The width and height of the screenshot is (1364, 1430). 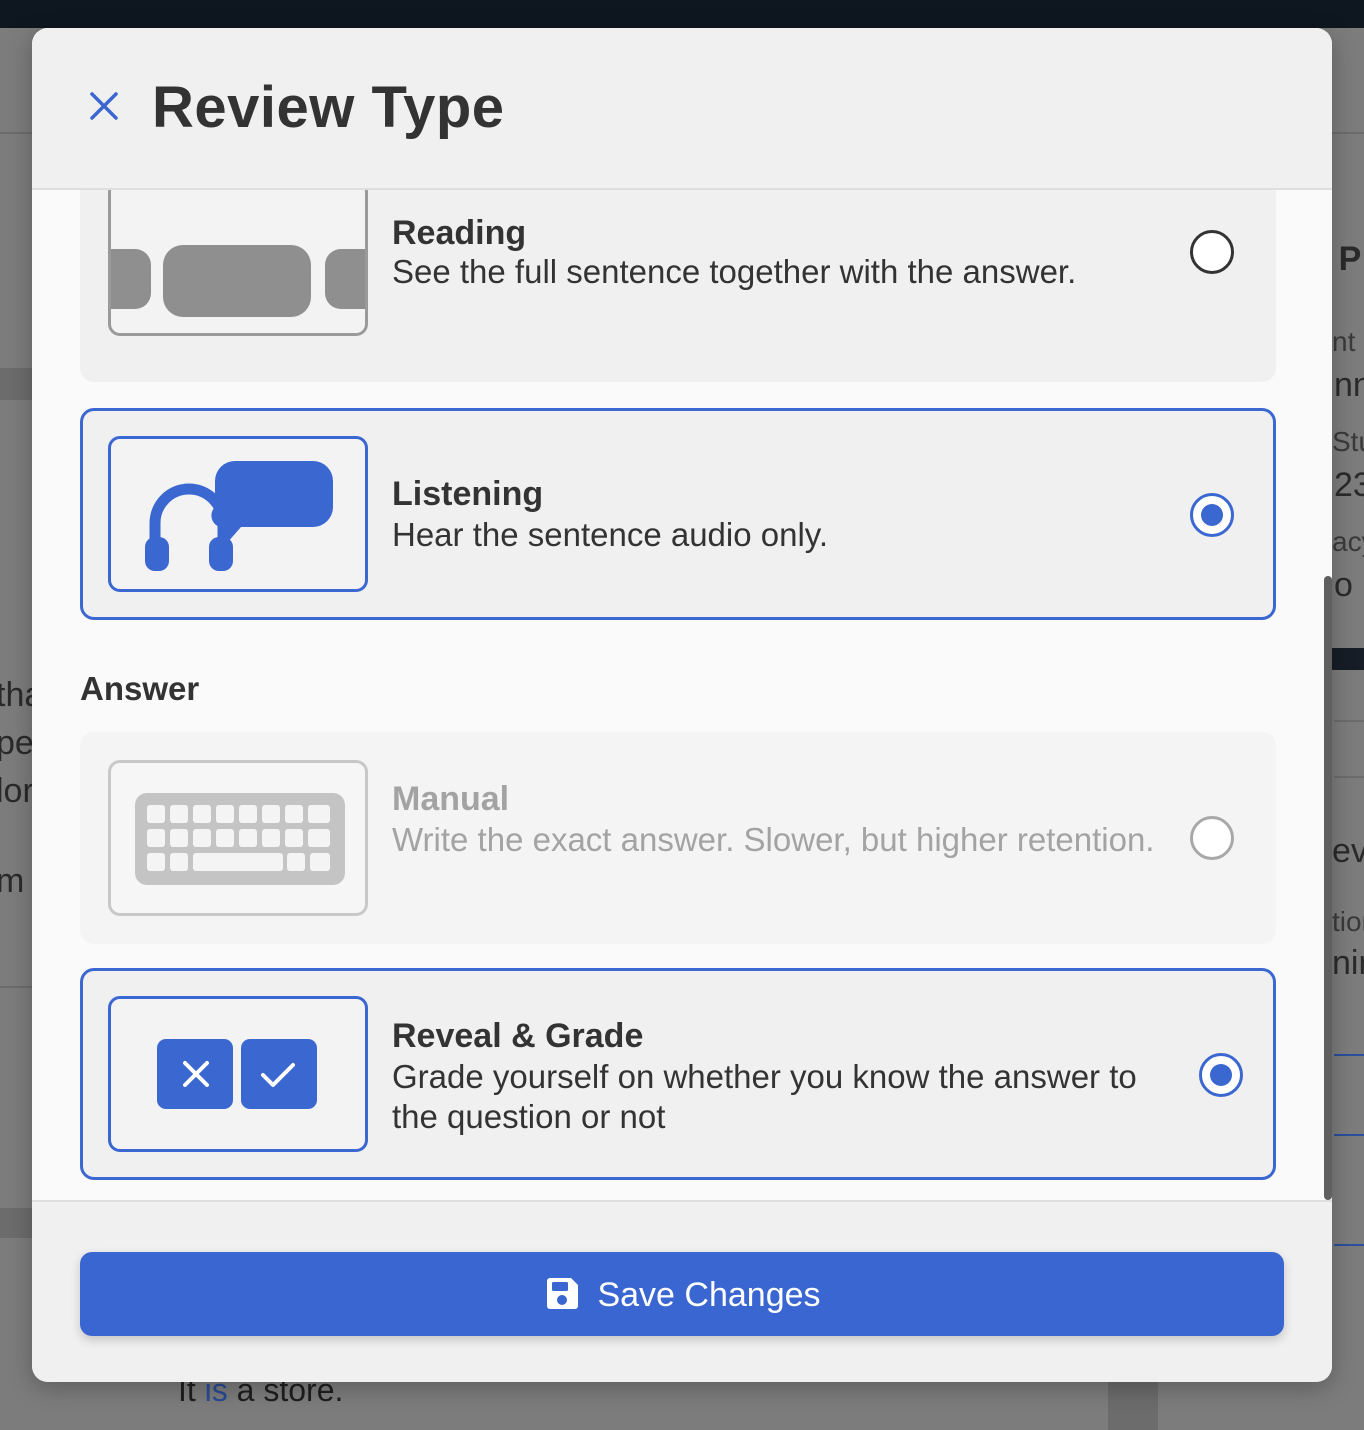 I want to click on modal-header: Review Type, so click(x=682, y=109).